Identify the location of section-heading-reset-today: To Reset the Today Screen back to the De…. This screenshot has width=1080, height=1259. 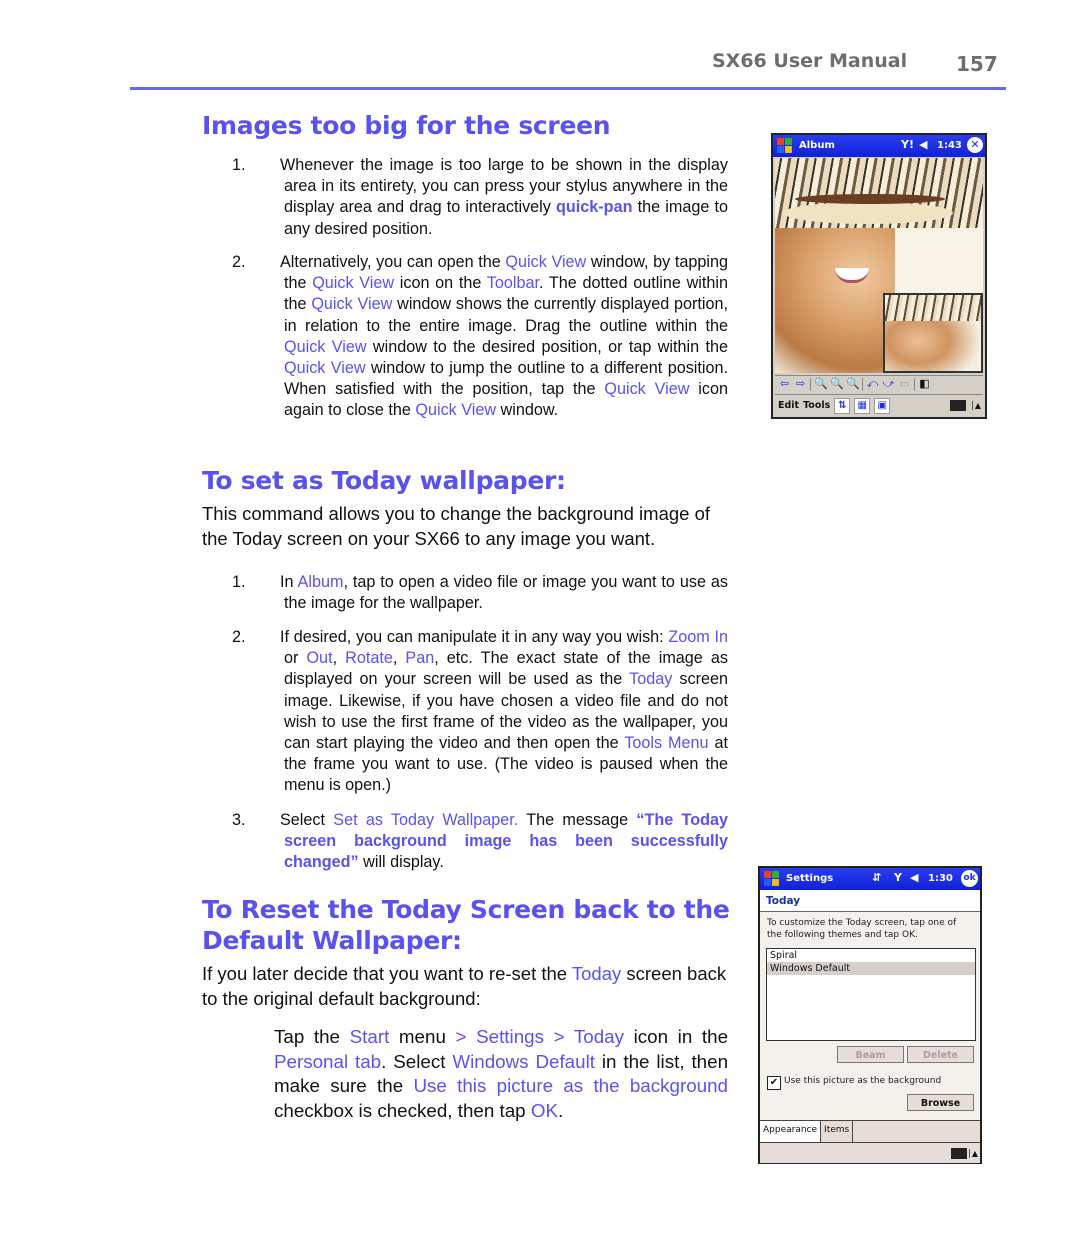
(466, 925).